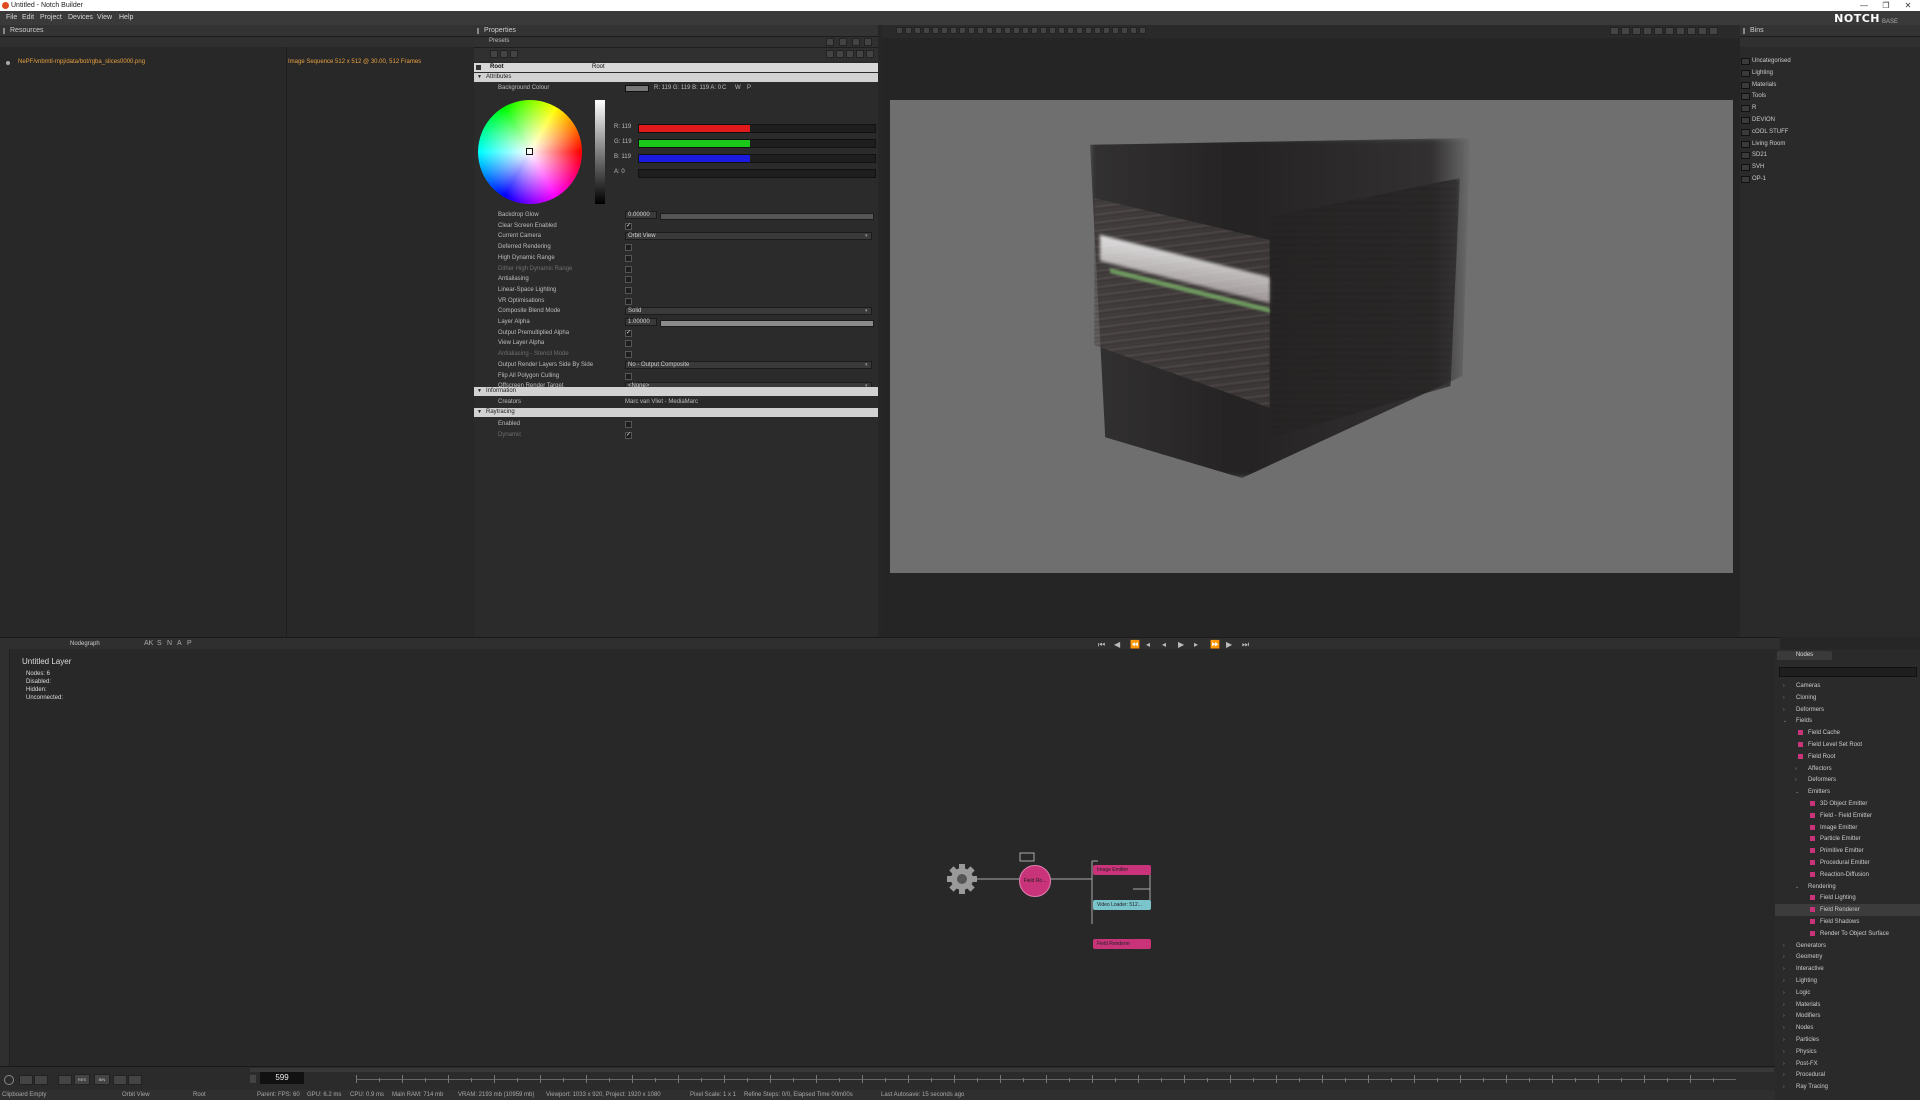 This screenshot has height=1100, width=1920. Describe the element at coordinates (1847, 745) in the screenshot. I see `node-tree-item: Field Level Set Root` at that location.